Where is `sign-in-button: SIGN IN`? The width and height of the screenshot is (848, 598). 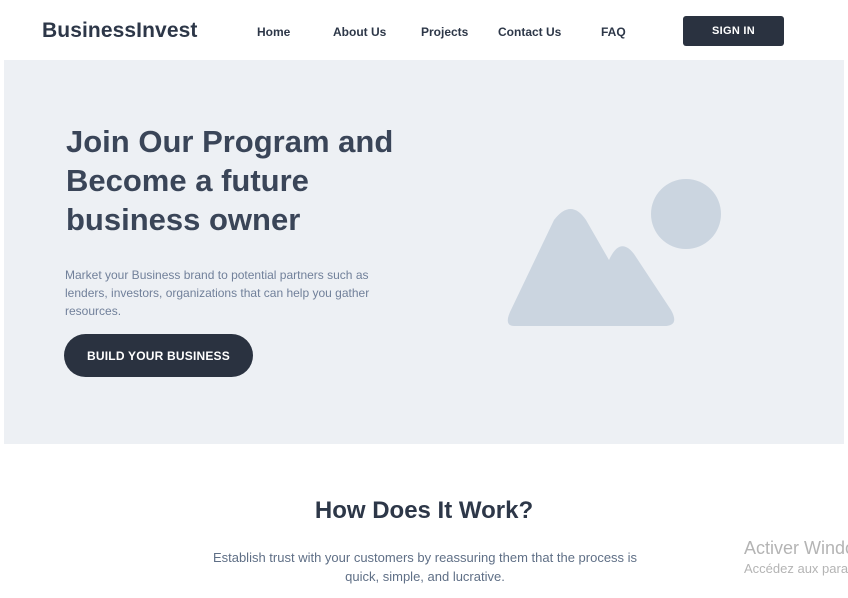
sign-in-button: SIGN IN is located at coordinates (733, 31).